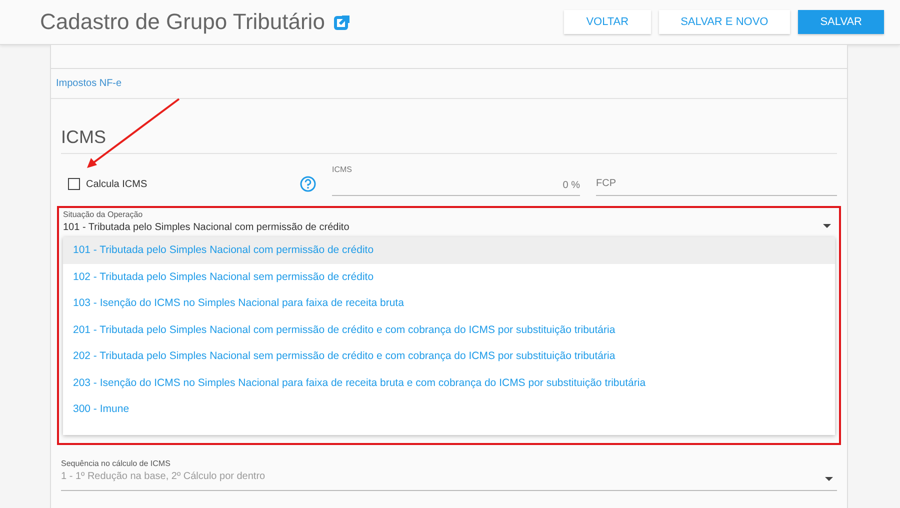  What do you see at coordinates (182, 22) in the screenshot?
I see `page-title: Cadastro de Grupo Tributário` at bounding box center [182, 22].